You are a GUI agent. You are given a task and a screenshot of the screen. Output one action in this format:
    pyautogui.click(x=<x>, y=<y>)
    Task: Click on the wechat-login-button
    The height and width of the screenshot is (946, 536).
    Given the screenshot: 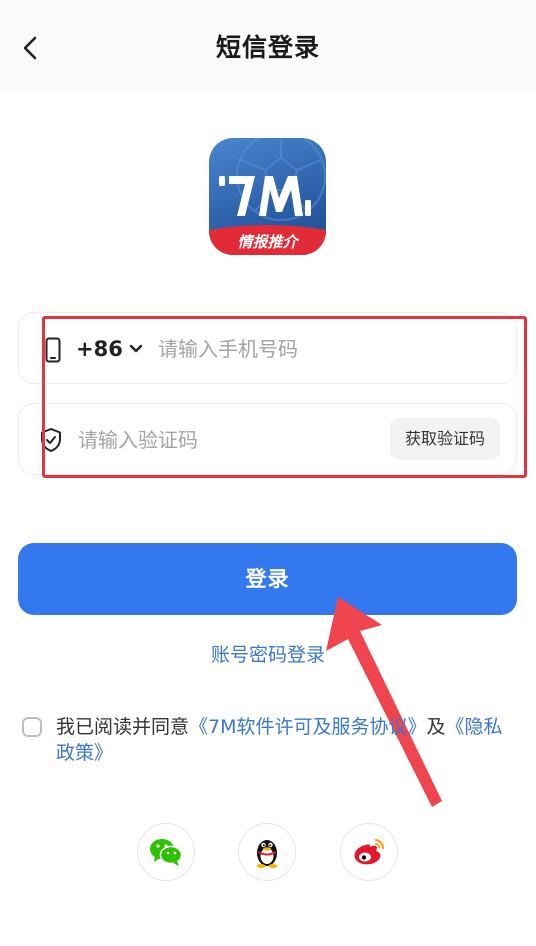 What is the action you would take?
    pyautogui.click(x=166, y=852)
    